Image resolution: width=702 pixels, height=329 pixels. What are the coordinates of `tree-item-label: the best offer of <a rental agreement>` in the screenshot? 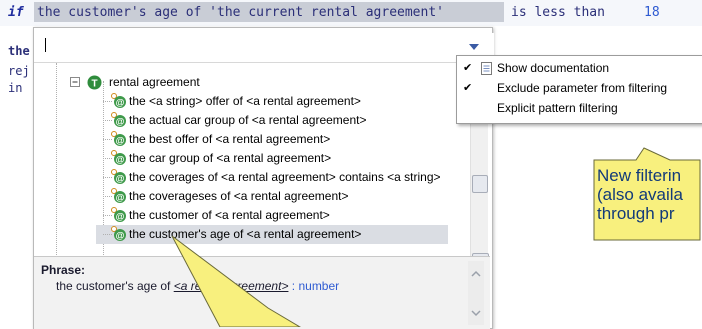 It's located at (230, 139).